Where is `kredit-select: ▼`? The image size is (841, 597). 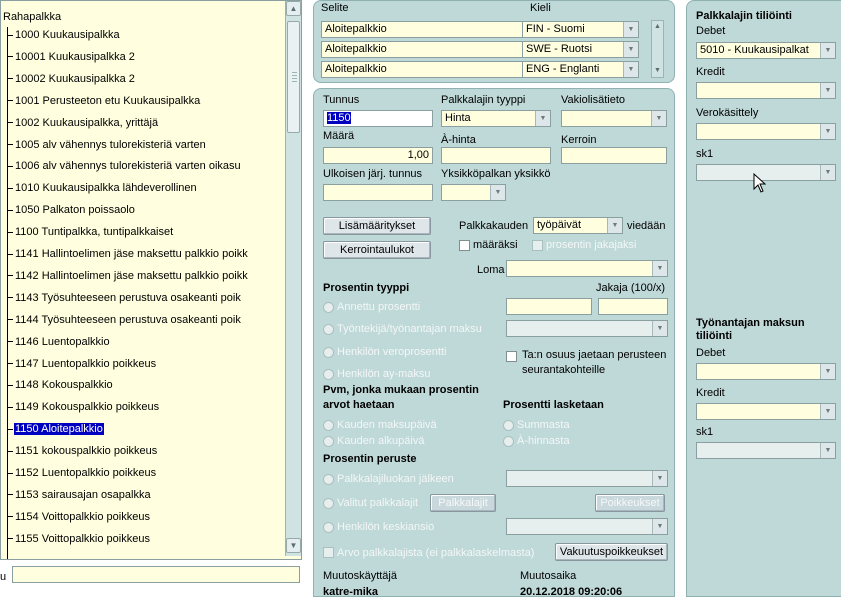
kredit-select: ▼ is located at coordinates (766, 90).